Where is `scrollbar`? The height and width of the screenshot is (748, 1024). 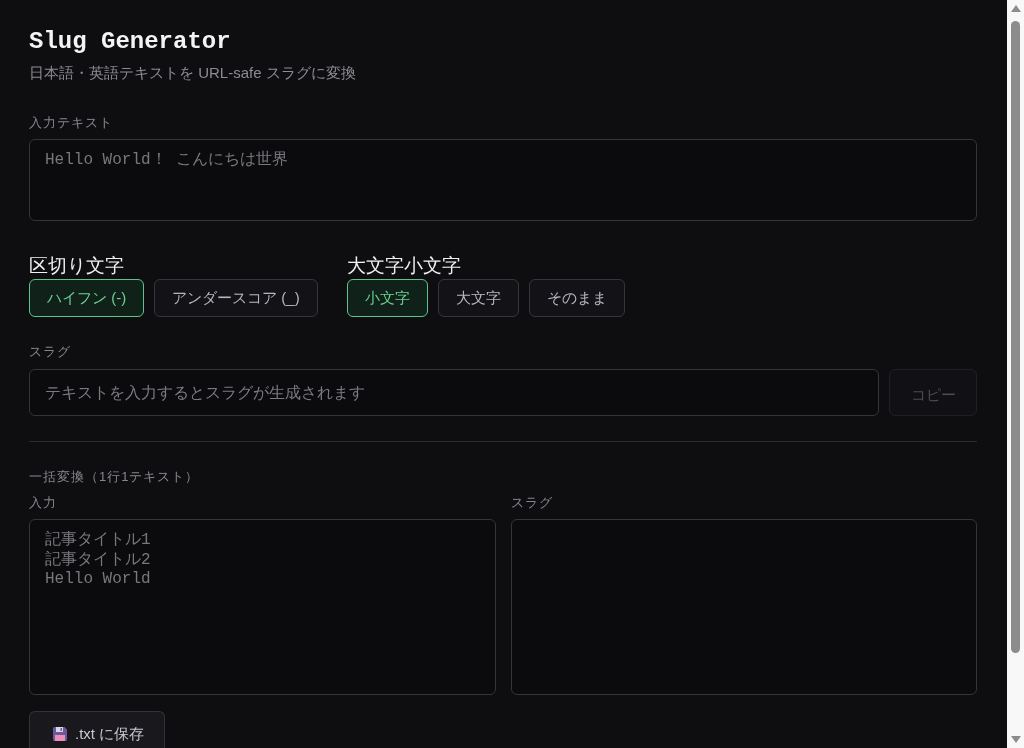
scrollbar is located at coordinates (1015, 374).